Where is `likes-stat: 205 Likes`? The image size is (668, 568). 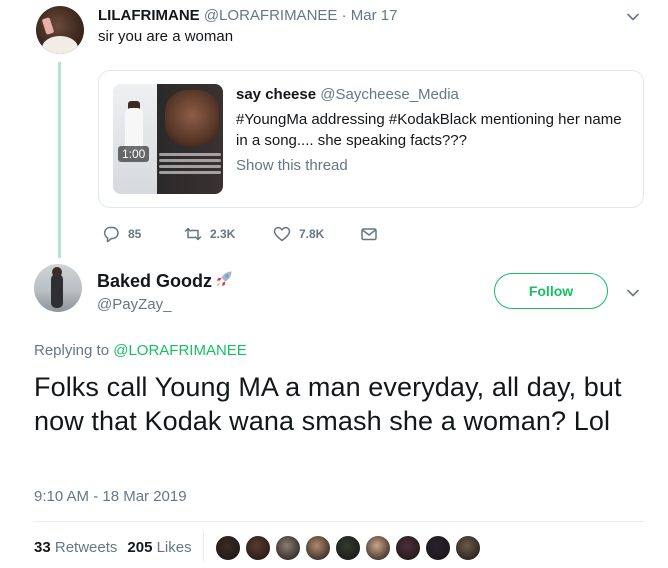 likes-stat: 205 Likes is located at coordinates (159, 547).